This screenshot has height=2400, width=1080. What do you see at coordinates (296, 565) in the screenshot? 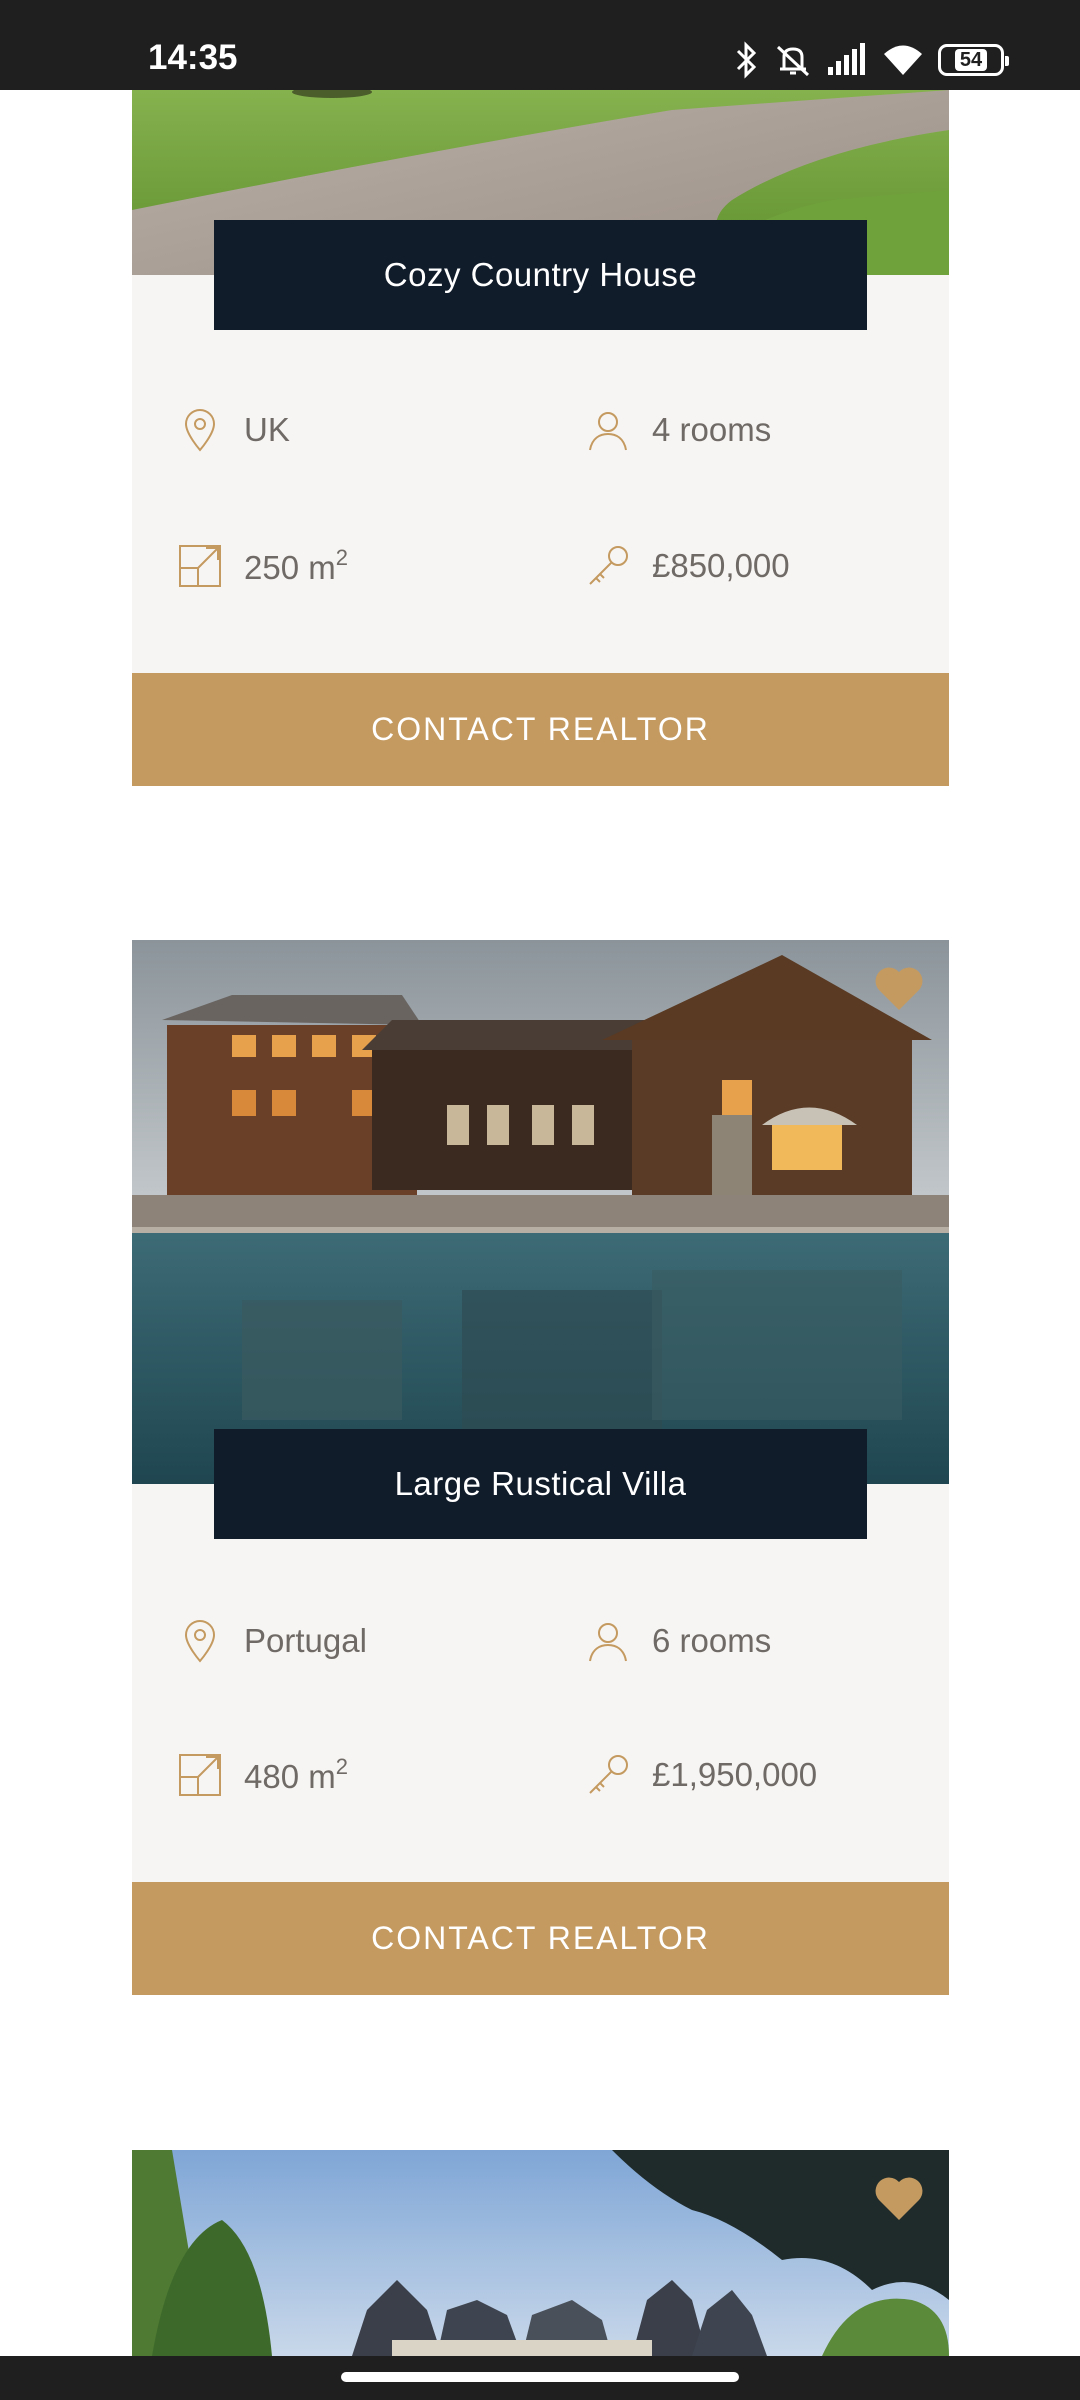
I see `area-text: 250 m2` at bounding box center [296, 565].